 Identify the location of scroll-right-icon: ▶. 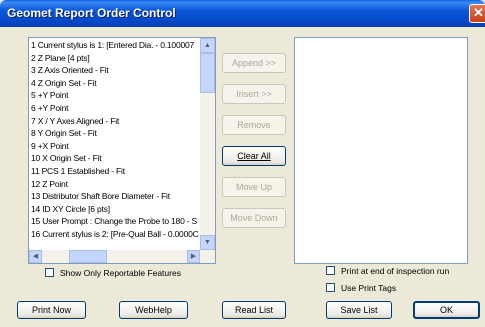
(193, 256).